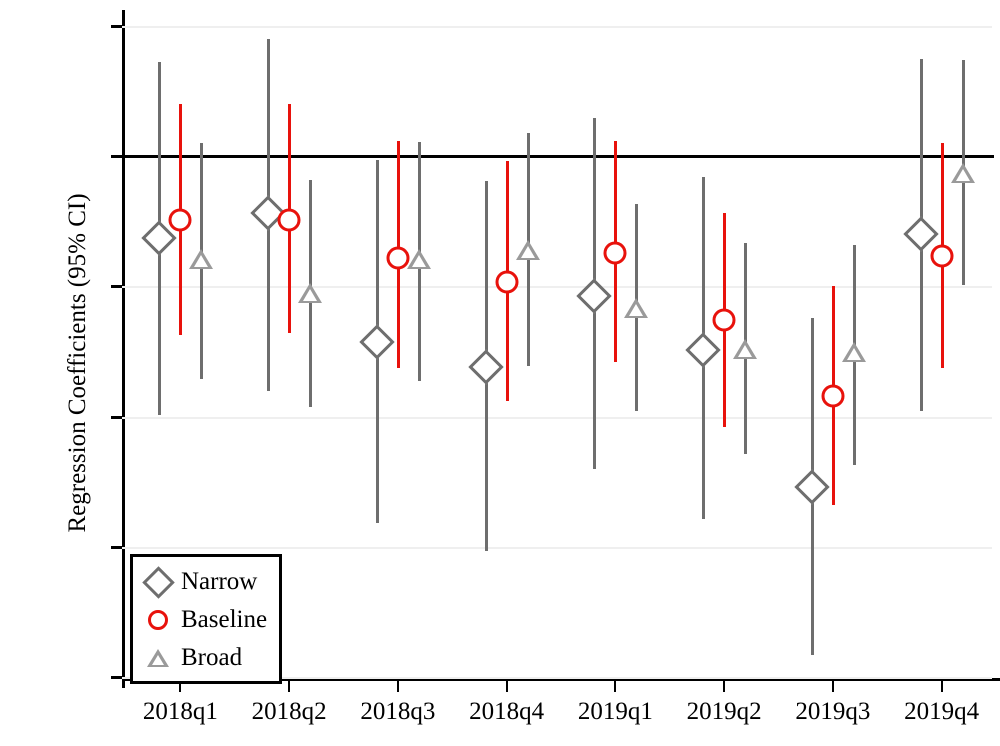 This screenshot has width=1000, height=746. I want to click on legend-item-broad: Broad, so click(192, 658).